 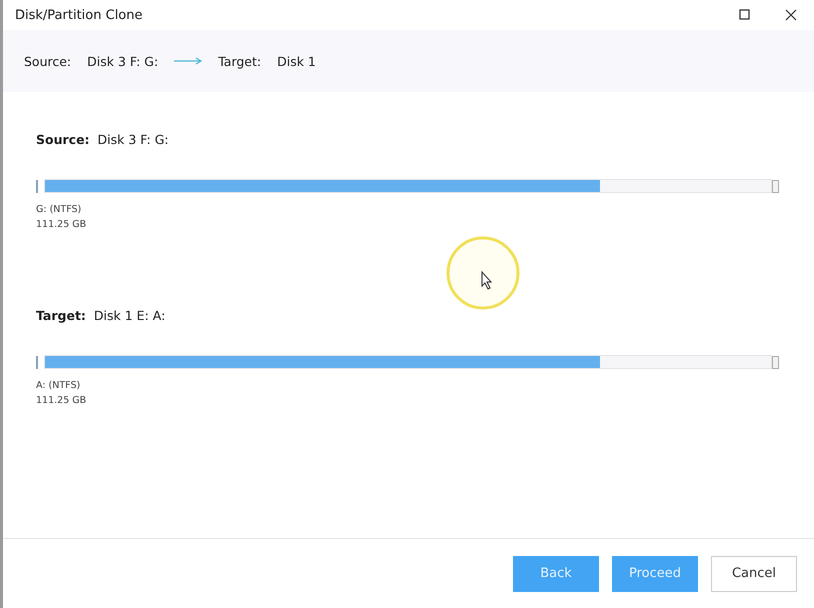 What do you see at coordinates (556, 574) in the screenshot?
I see `action-button: Back` at bounding box center [556, 574].